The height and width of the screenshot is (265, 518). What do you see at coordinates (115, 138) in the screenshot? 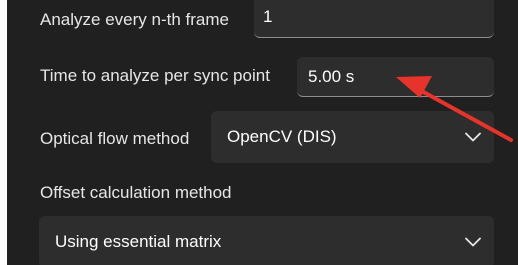
I see `optical-flow-label: Optical flow method` at bounding box center [115, 138].